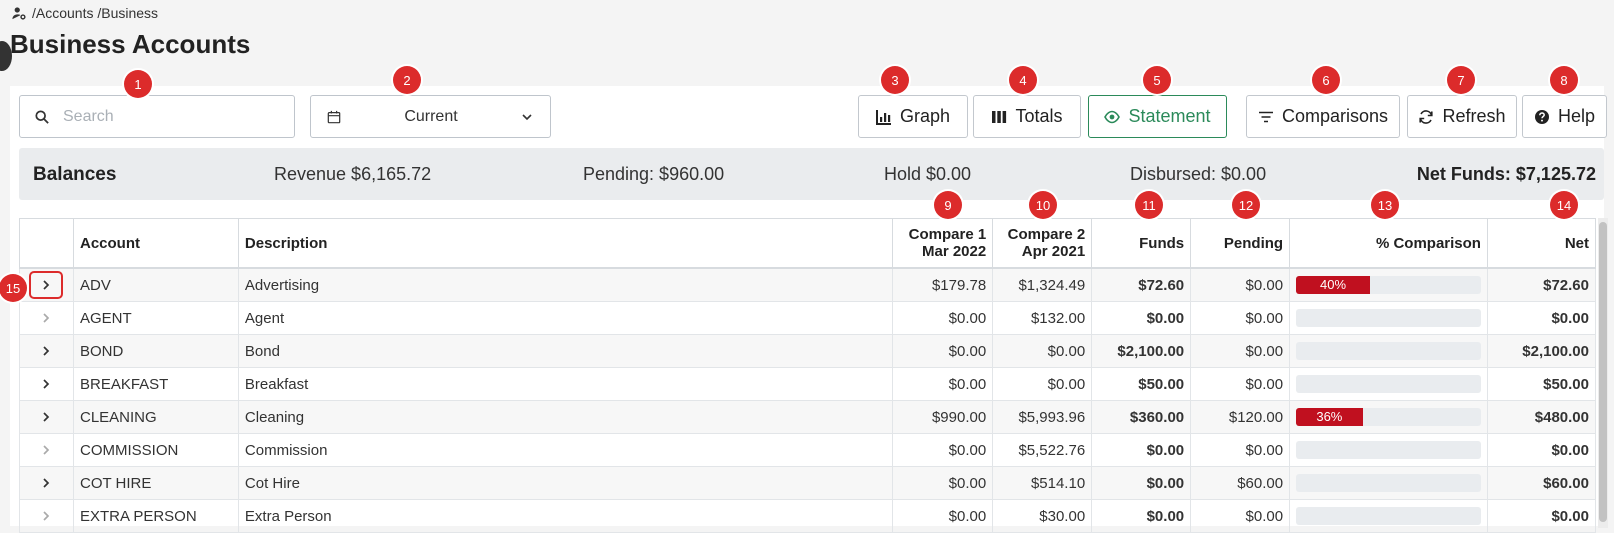 The image size is (1614, 533). Describe the element at coordinates (1541, 384) in the screenshot. I see `net-cell: $50.00` at that location.